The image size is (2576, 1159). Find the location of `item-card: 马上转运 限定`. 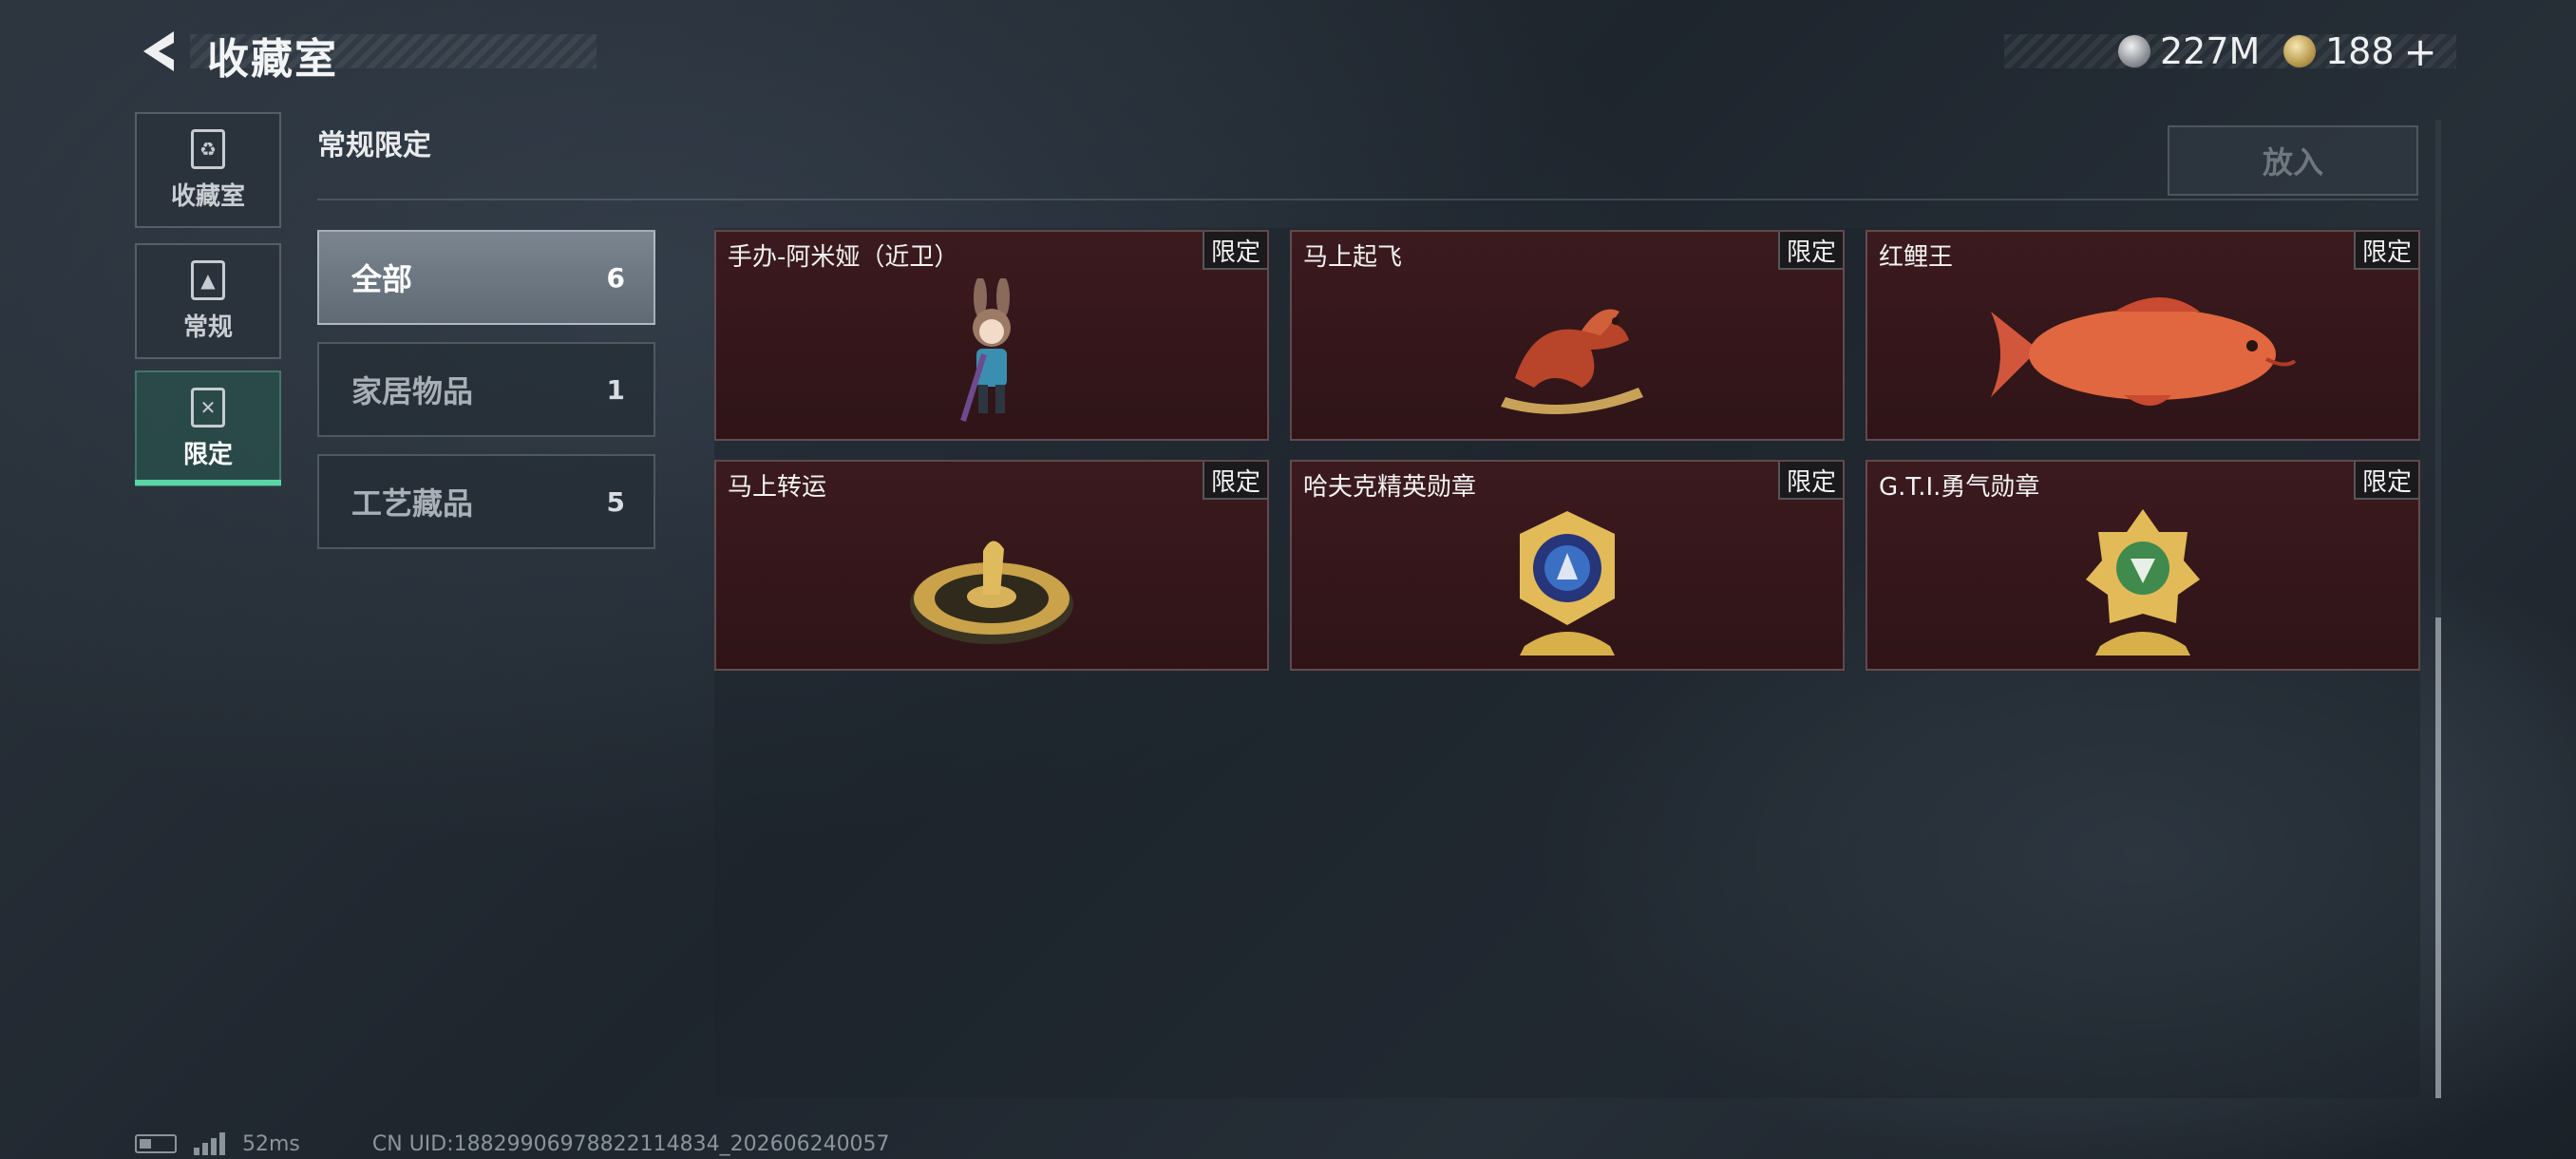

item-card: 马上转运 限定 is located at coordinates (991, 565).